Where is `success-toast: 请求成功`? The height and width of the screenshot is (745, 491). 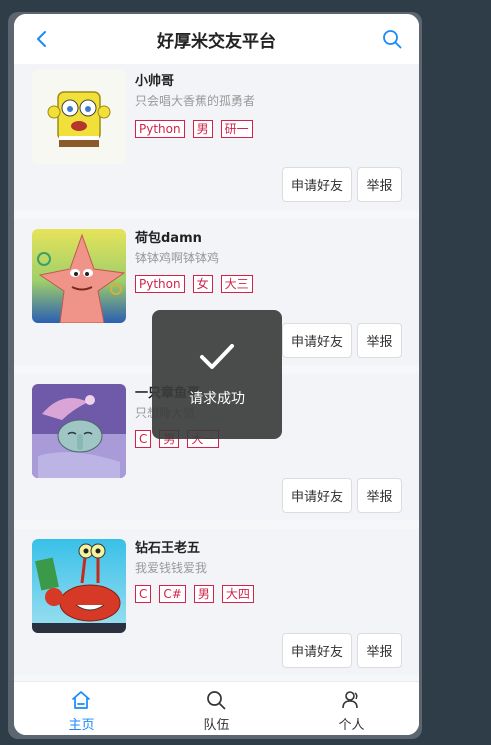
success-toast: 请求成功 is located at coordinates (217, 374).